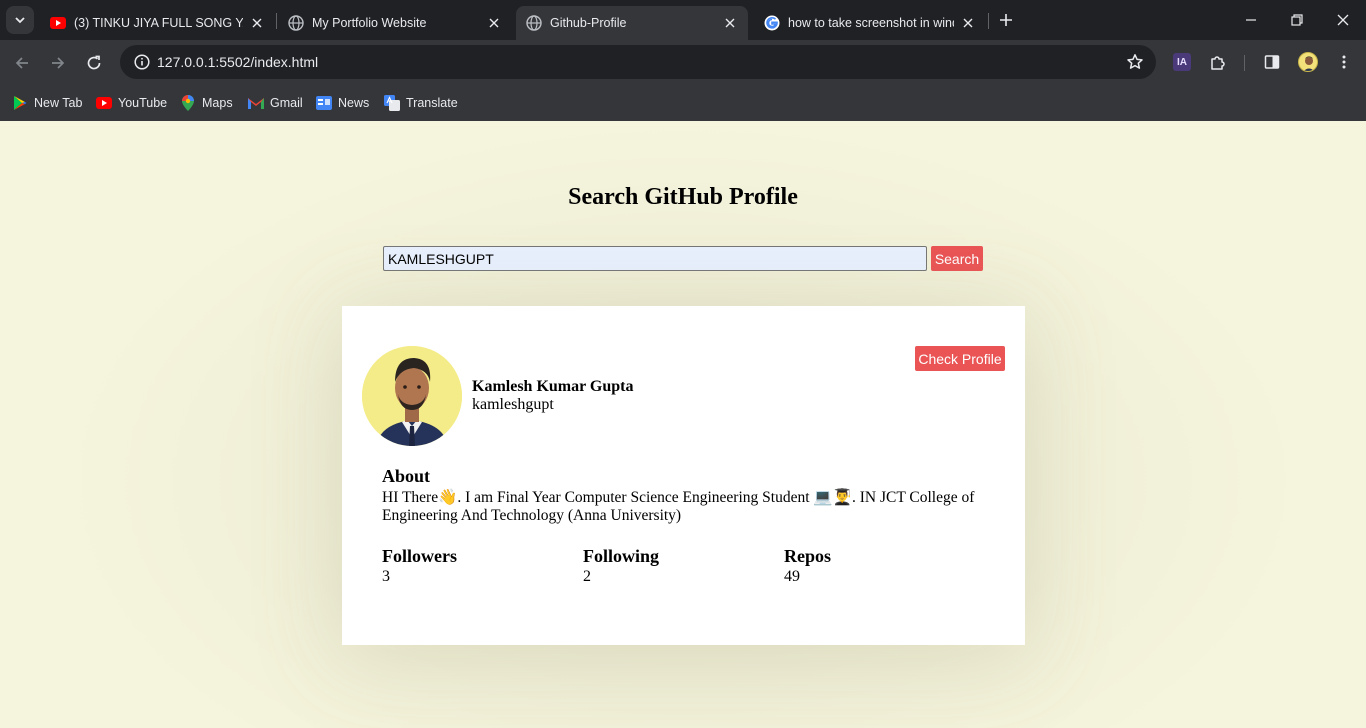 The width and height of the screenshot is (1366, 728). I want to click on reload-button, so click(94, 63).